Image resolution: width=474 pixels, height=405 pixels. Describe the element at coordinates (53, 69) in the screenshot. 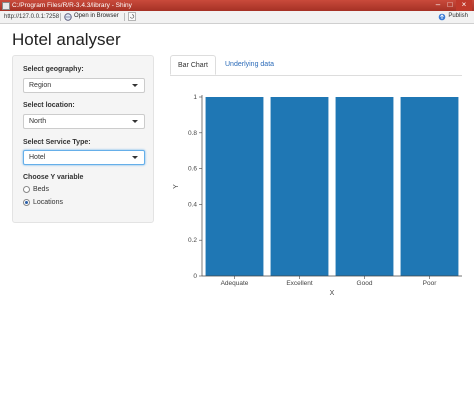

I see `geography-label: Select geography:` at that location.